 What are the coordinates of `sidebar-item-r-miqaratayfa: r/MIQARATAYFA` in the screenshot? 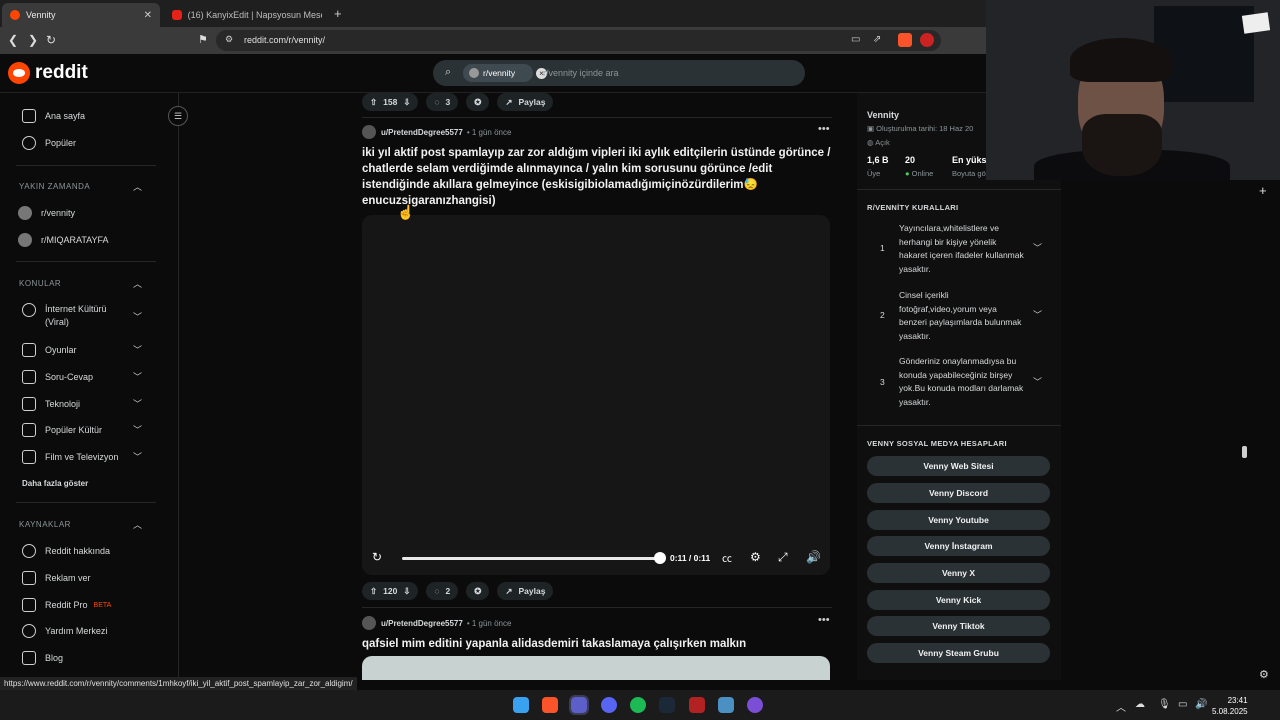 It's located at (63, 240).